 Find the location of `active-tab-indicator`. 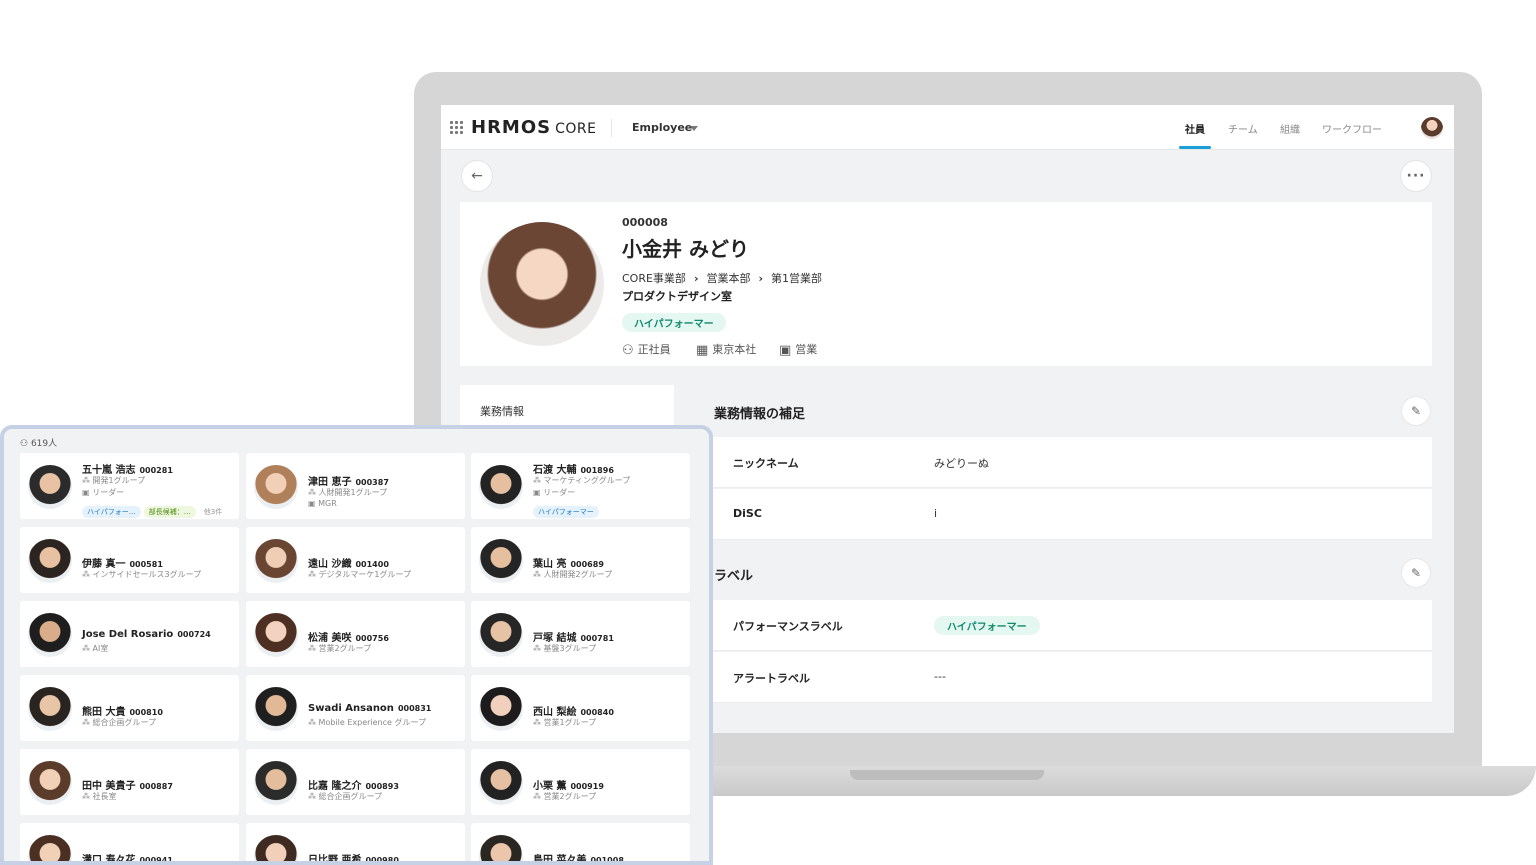

active-tab-indicator is located at coordinates (1195, 147).